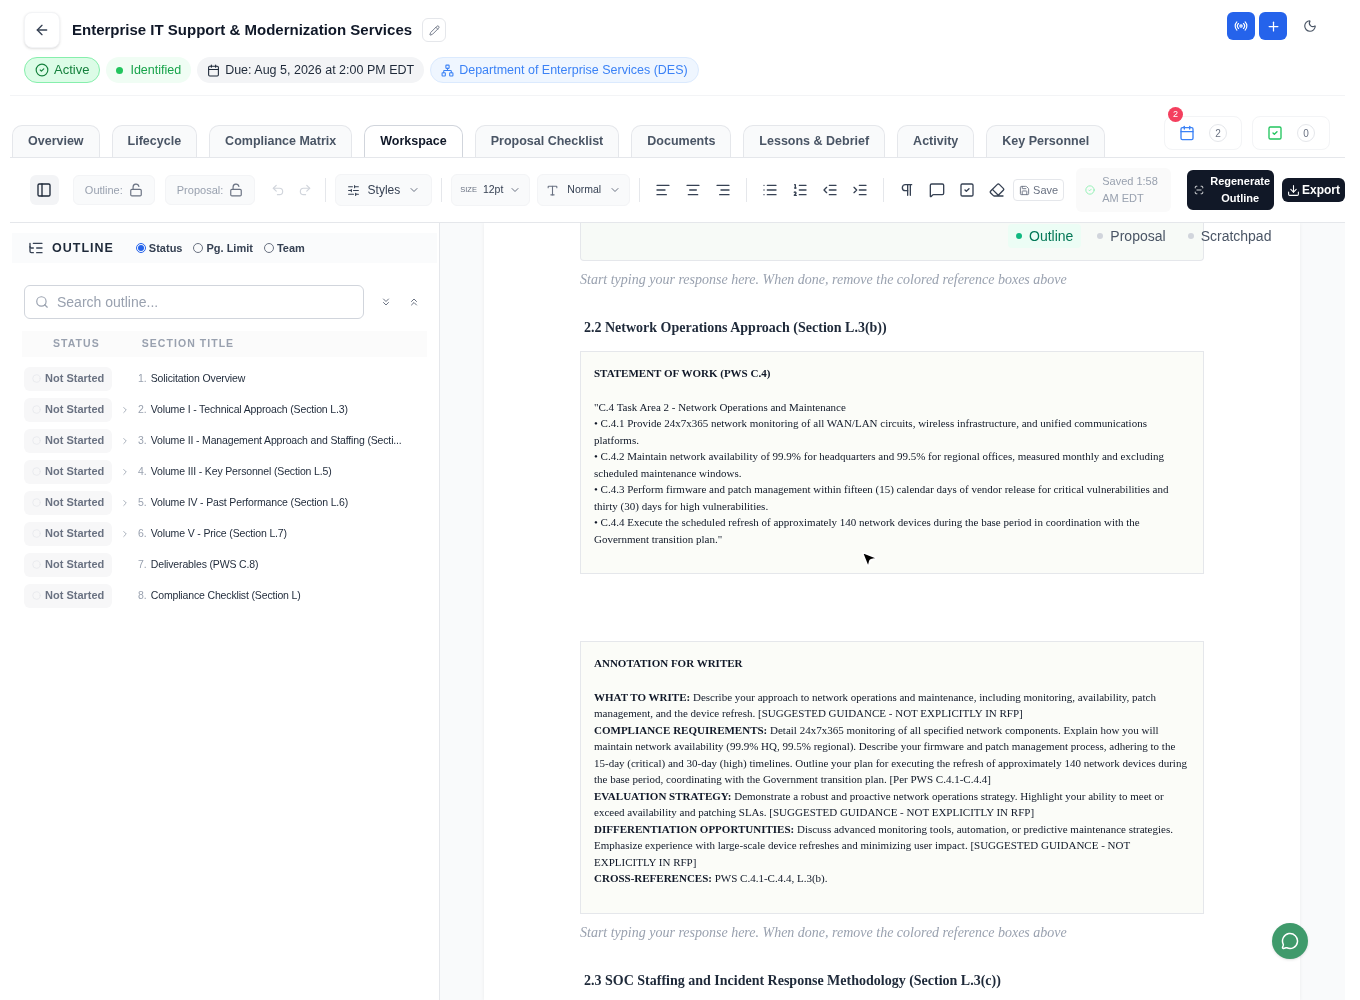 Image resolution: width=1360 pixels, height=1000 pixels. What do you see at coordinates (142, 595) in the screenshot?
I see `section-number: 8.` at bounding box center [142, 595].